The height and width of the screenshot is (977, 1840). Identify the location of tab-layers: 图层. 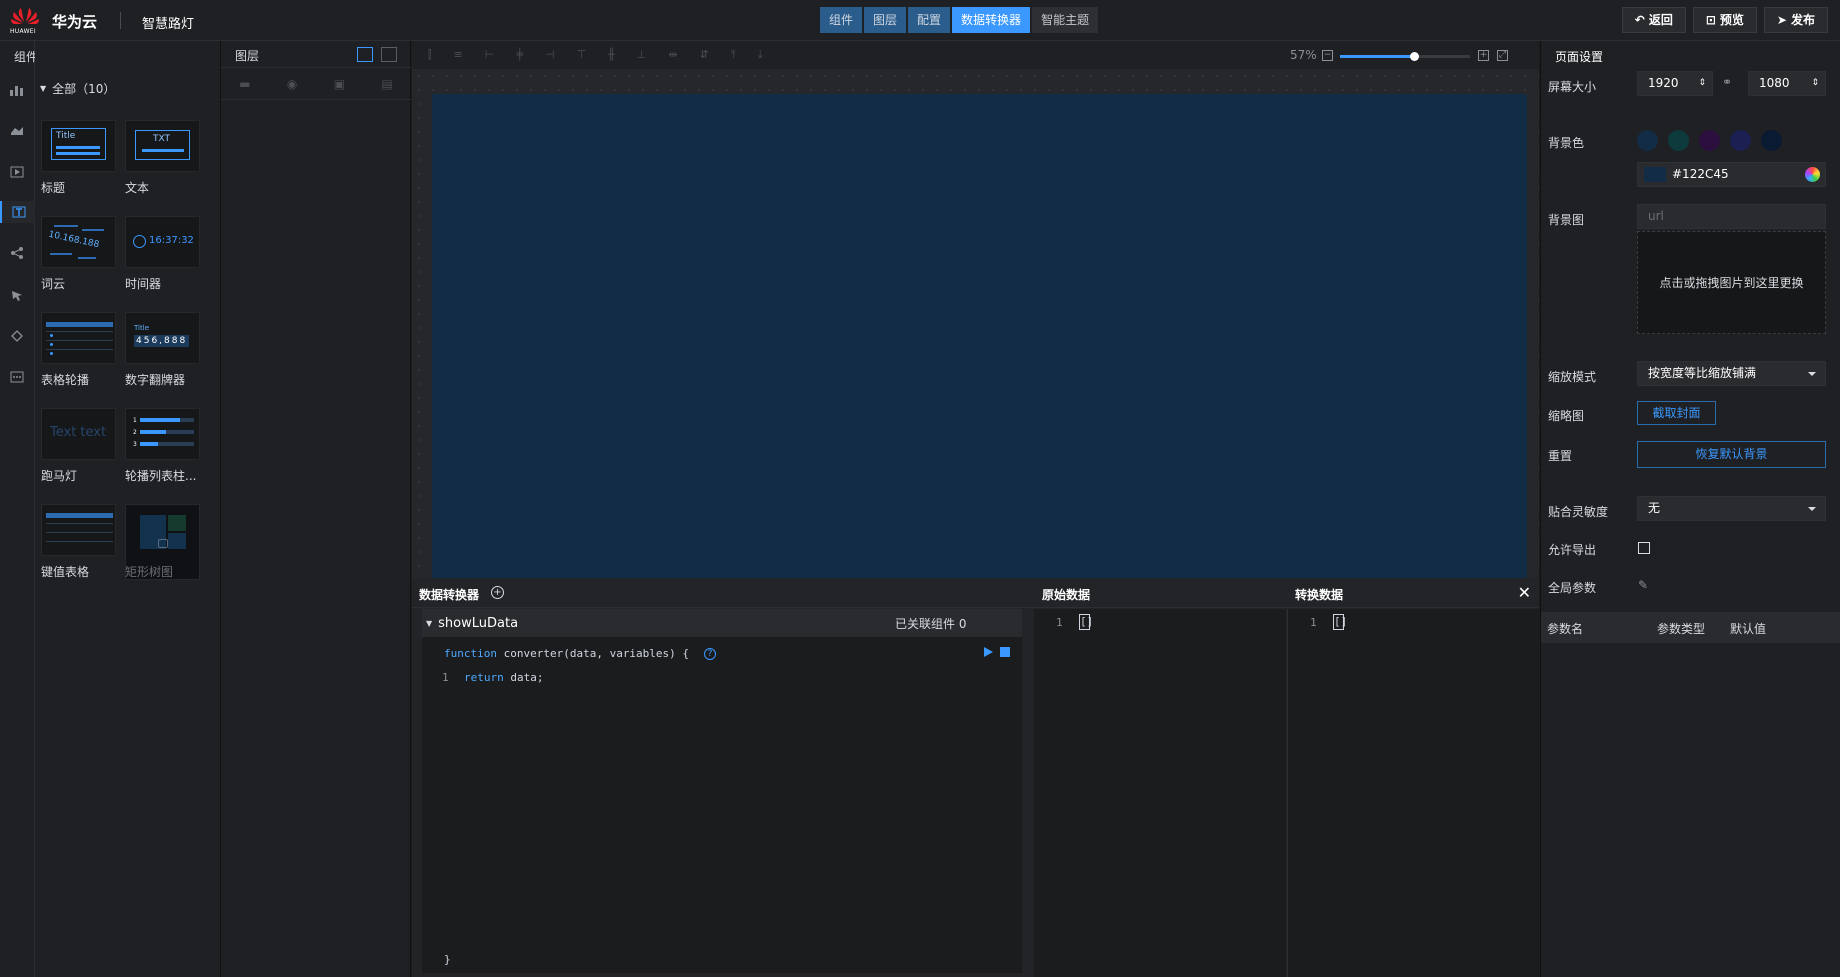
(885, 20).